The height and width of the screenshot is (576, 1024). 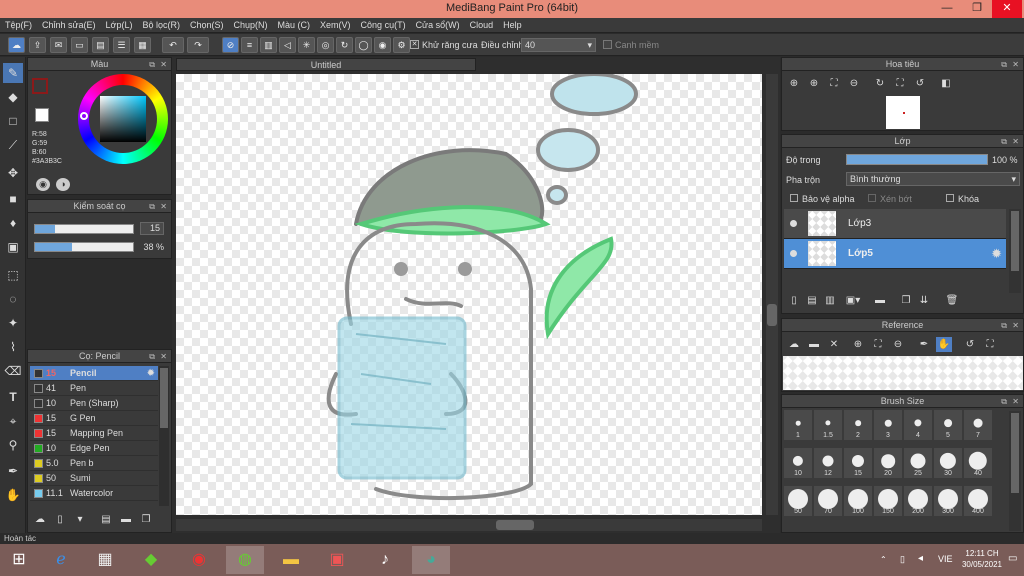 I want to click on primary-color-swatch, so click(x=40, y=86).